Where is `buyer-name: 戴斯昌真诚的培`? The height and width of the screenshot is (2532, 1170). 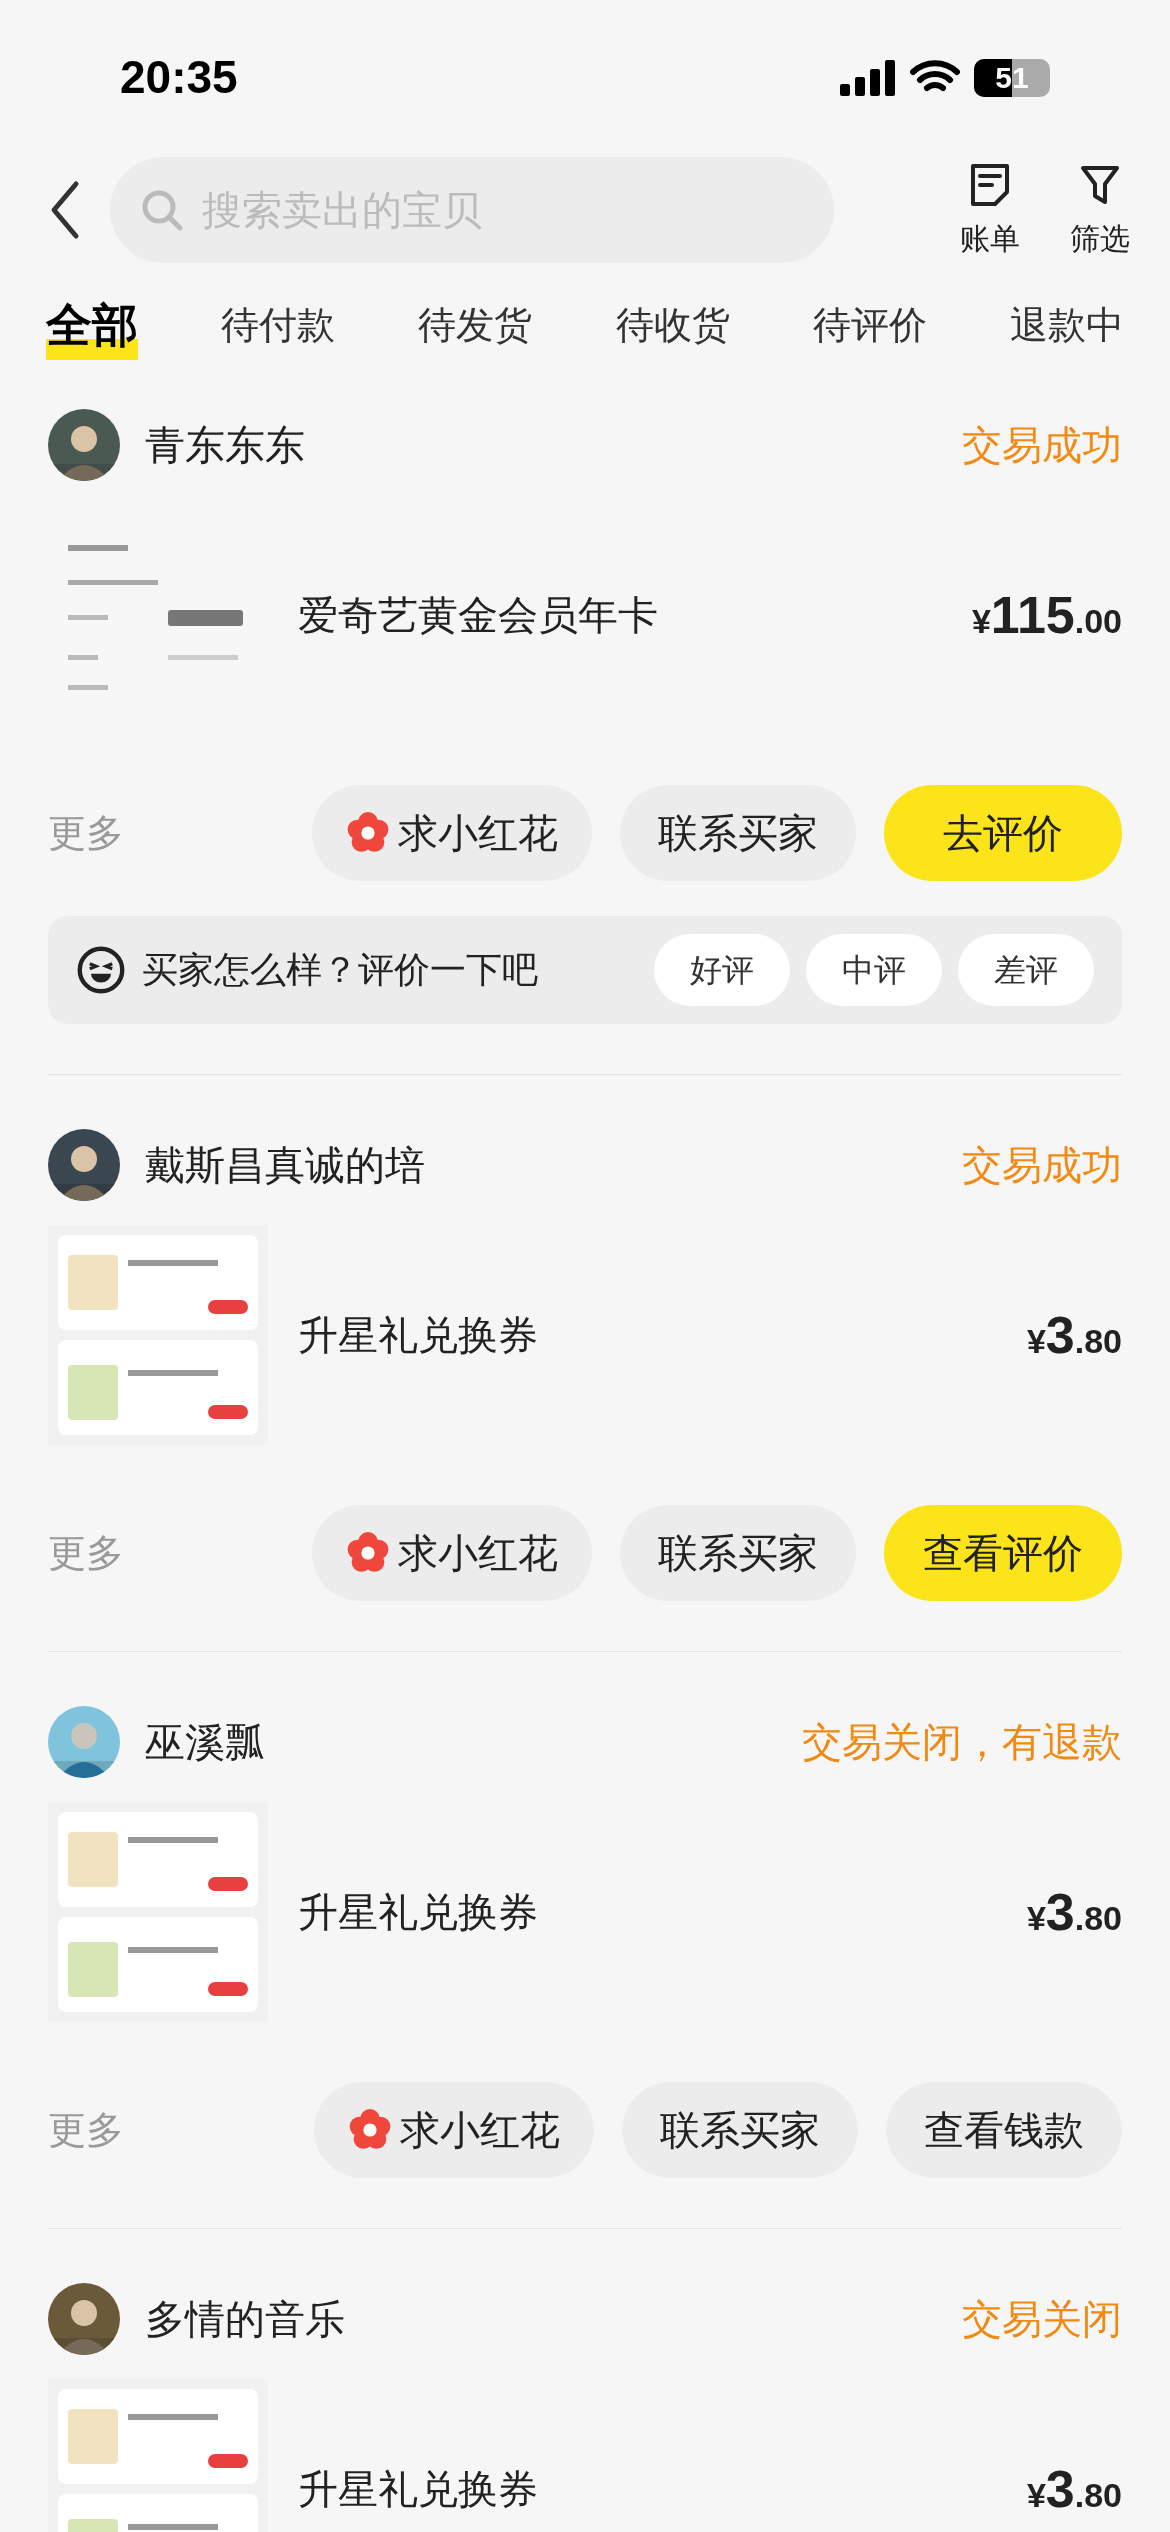
buyer-name: 戴斯昌真诚的培 is located at coordinates (285, 1165).